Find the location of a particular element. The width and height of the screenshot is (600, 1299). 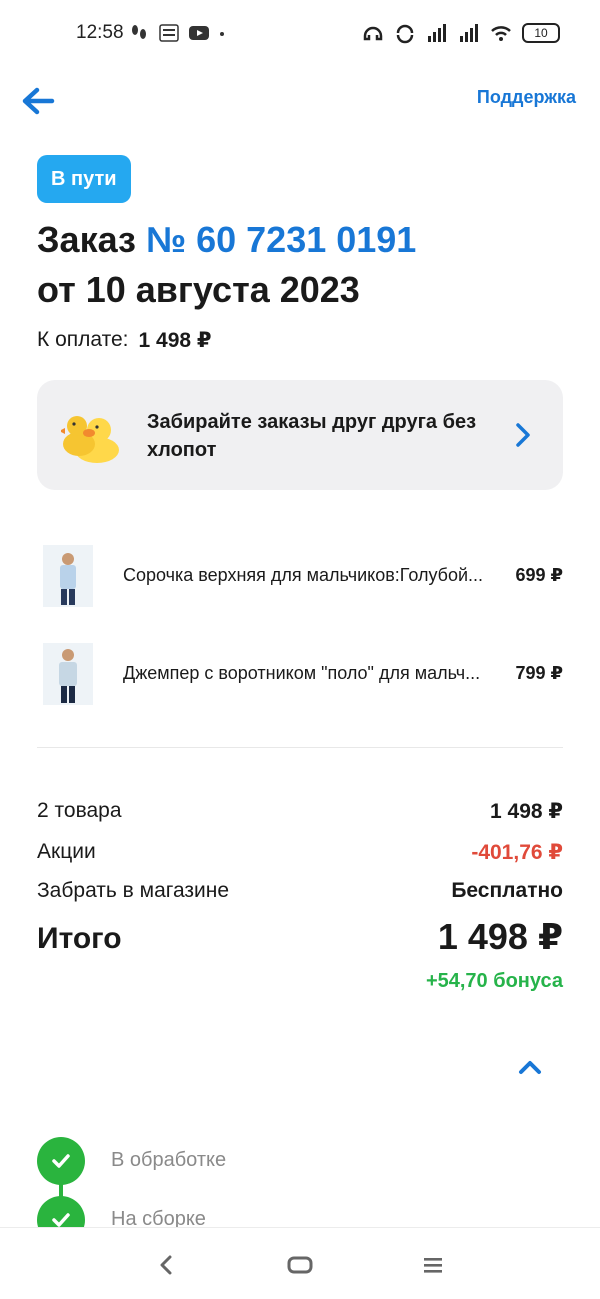

order-title: Заказ № 60 7231 0191 is located at coordinates (226, 240).